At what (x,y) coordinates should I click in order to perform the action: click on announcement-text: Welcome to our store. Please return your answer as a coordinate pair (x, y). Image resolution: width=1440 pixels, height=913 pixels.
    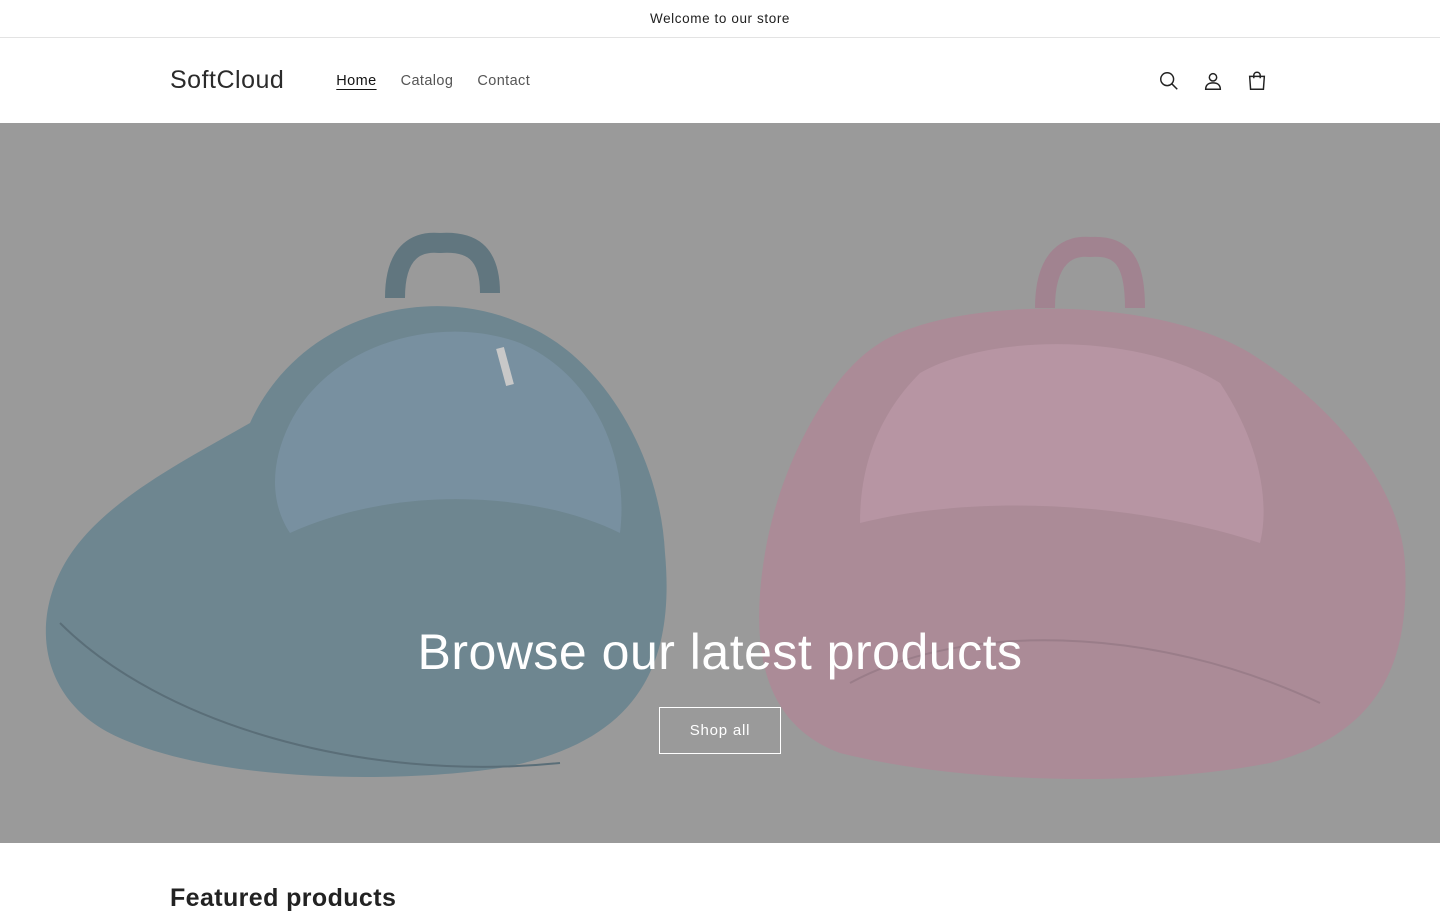
    Looking at the image, I should click on (720, 18).